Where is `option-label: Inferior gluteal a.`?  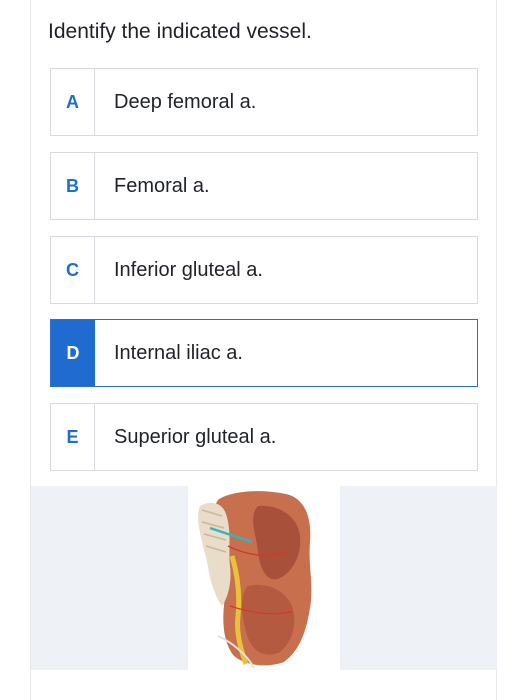 option-label: Inferior gluteal a. is located at coordinates (188, 269).